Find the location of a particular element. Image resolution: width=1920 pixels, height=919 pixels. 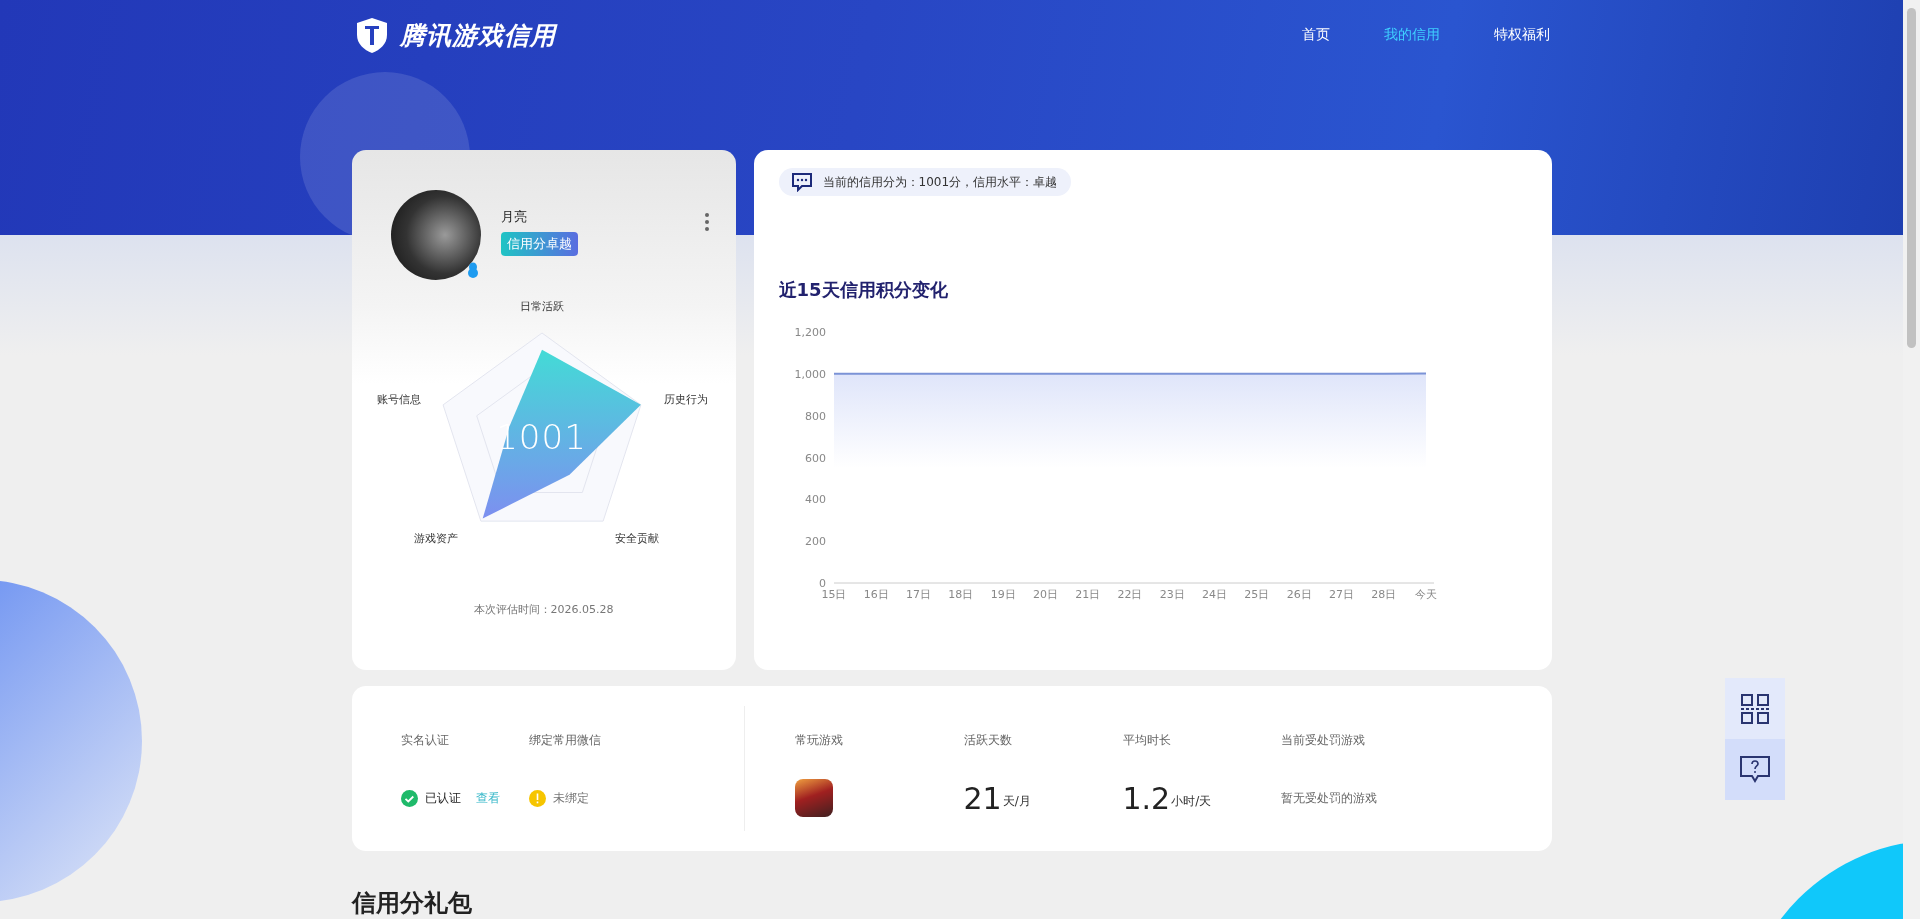

check-icon is located at coordinates (409, 798).